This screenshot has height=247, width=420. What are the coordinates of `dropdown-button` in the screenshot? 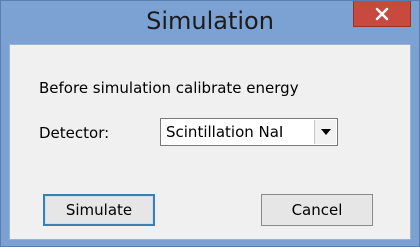 It's located at (325, 132).